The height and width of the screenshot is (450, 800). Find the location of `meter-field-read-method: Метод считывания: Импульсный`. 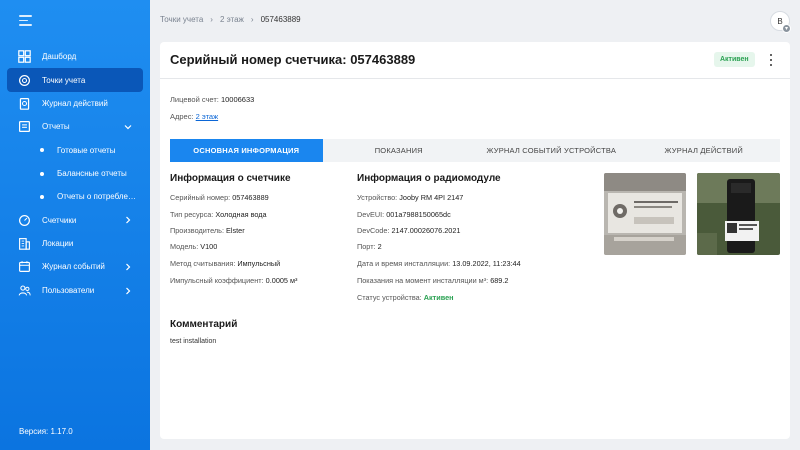

meter-field-read-method: Метод считывания: Импульсный is located at coordinates (225, 263).